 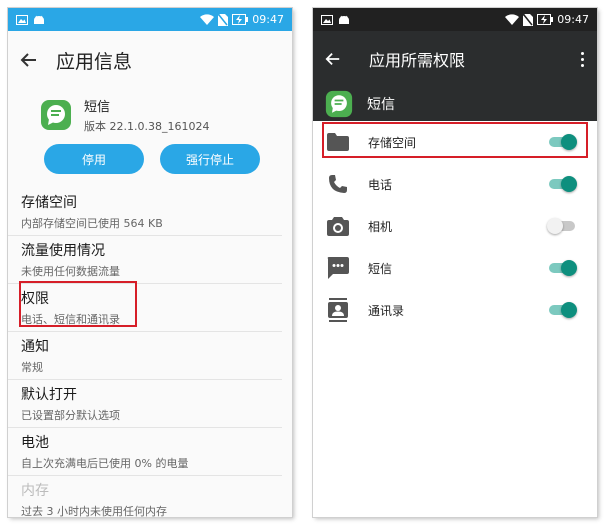 I want to click on item-subtitle: 过去 3 小时内未使用任何内存, so click(x=94, y=511).